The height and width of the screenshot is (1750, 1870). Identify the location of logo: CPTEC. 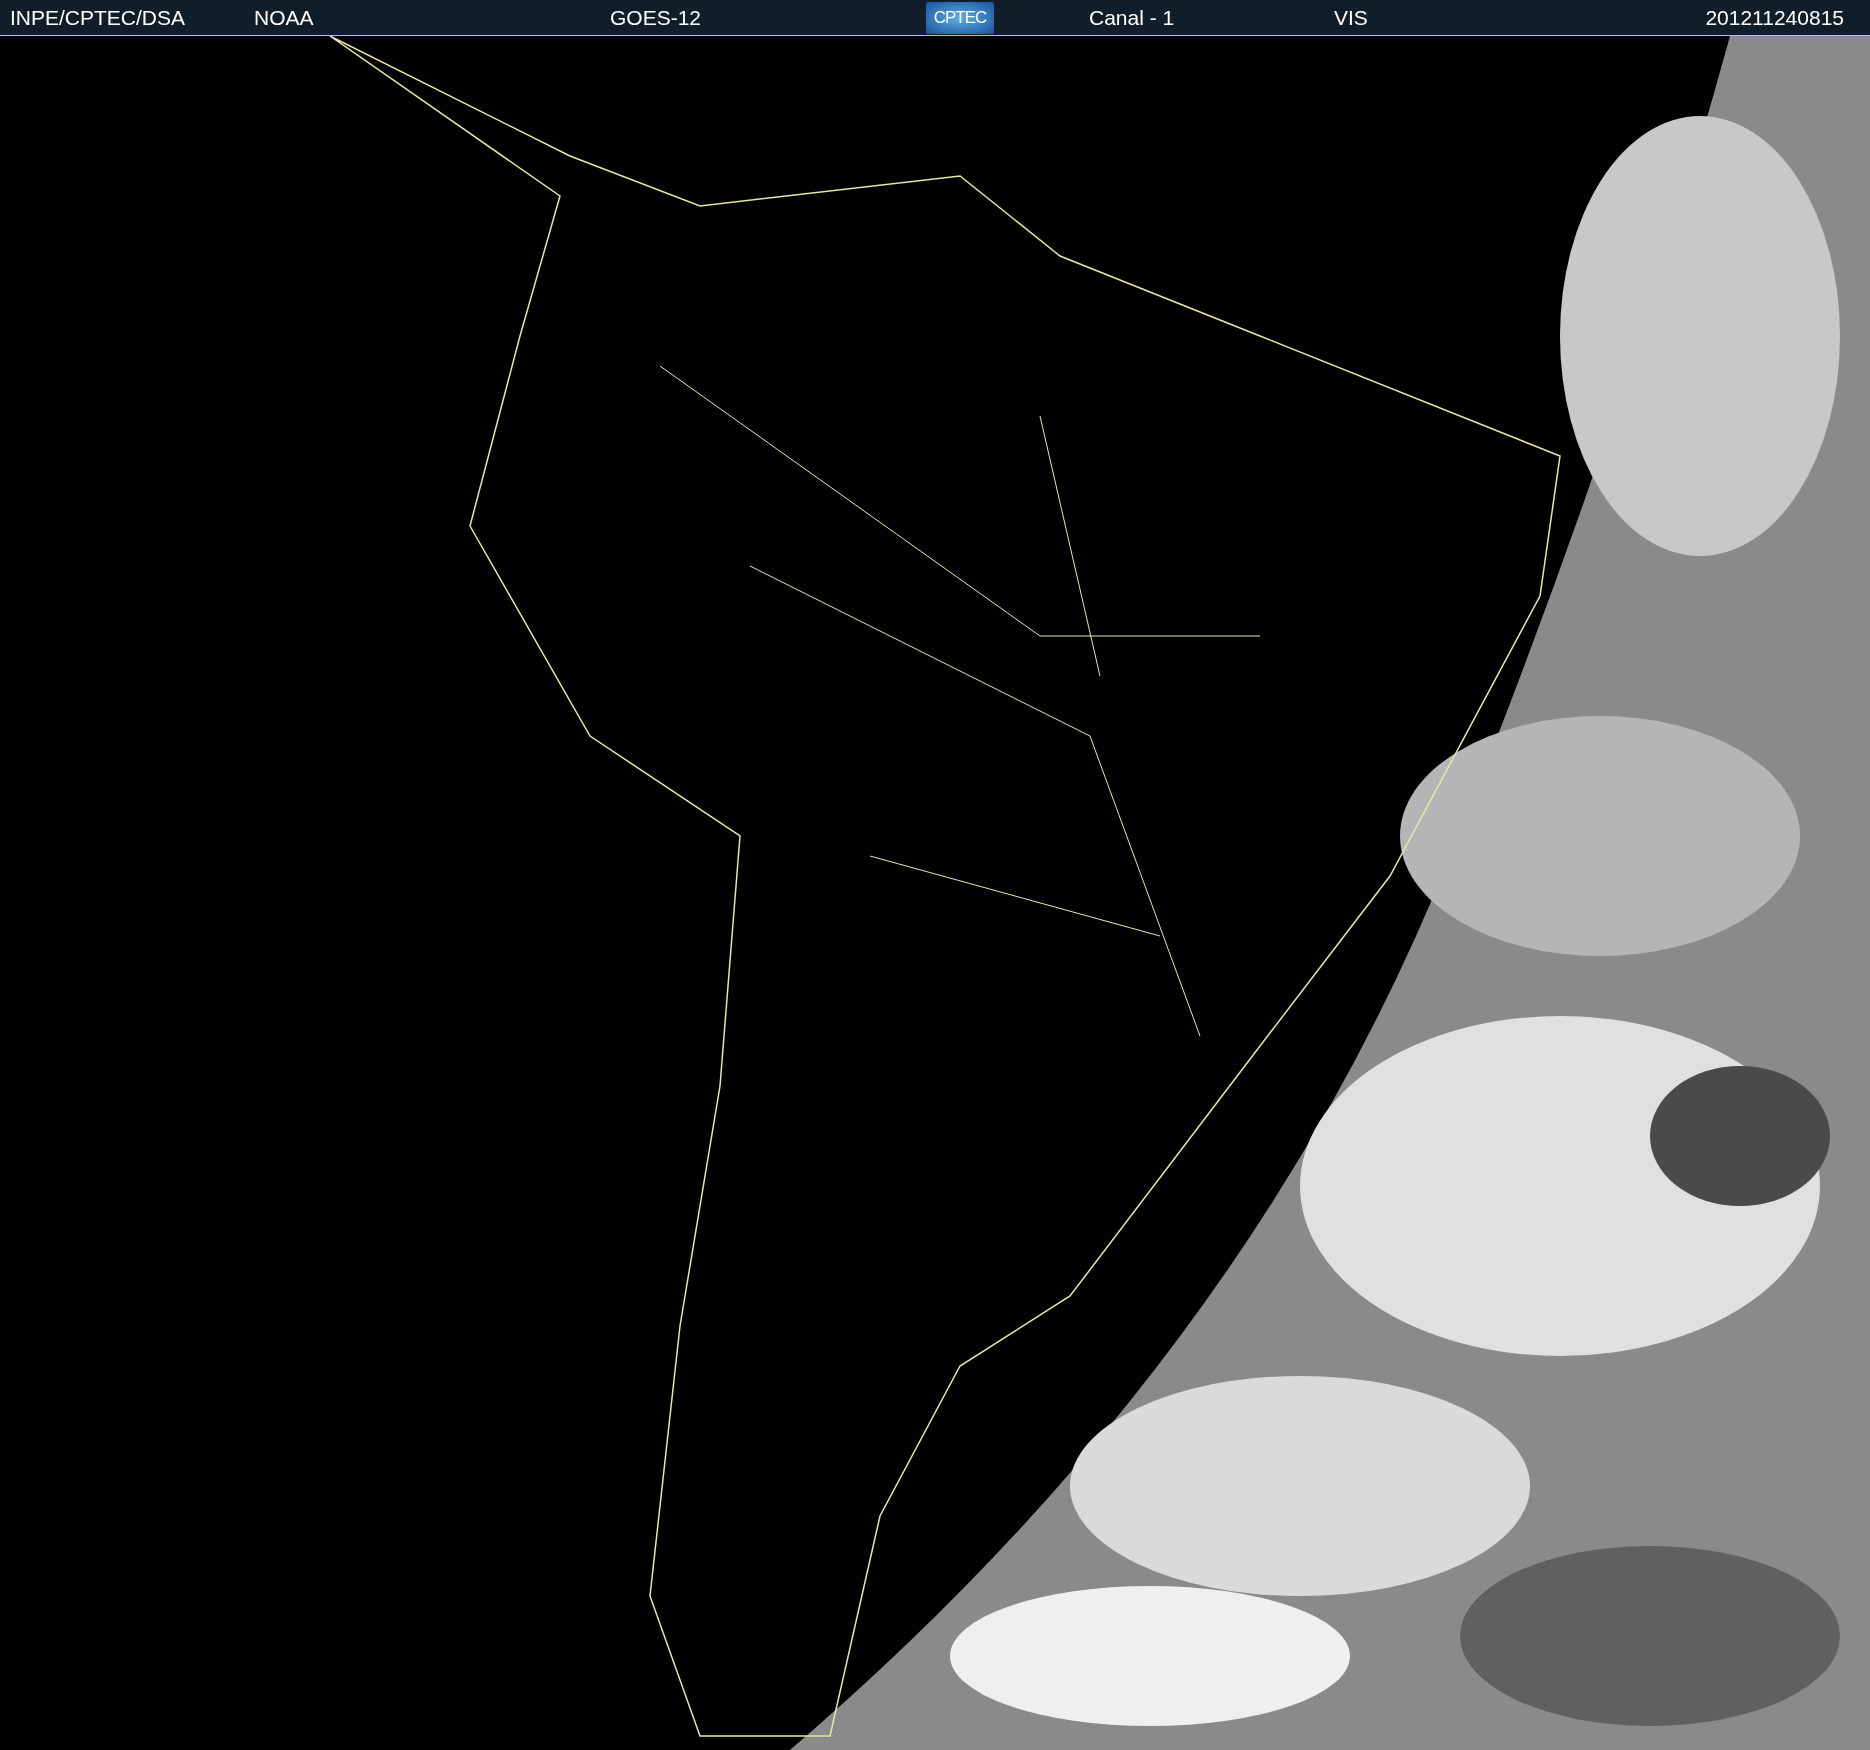
(960, 17).